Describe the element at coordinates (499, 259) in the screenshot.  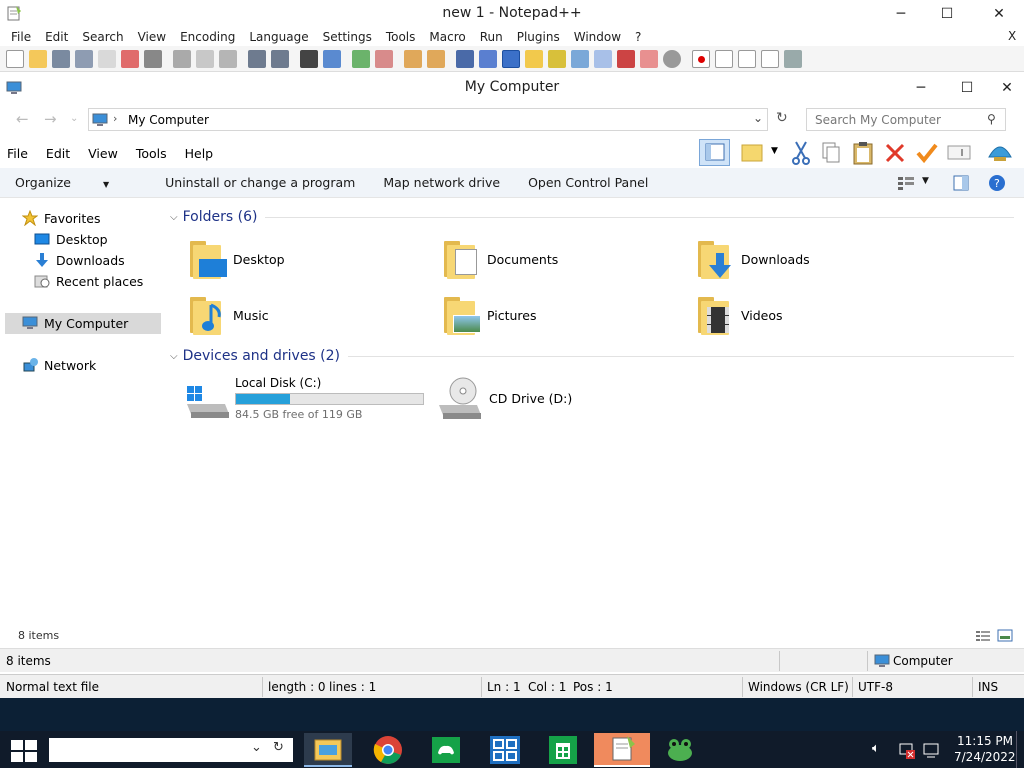
I see `folder-documents: Documents` at that location.